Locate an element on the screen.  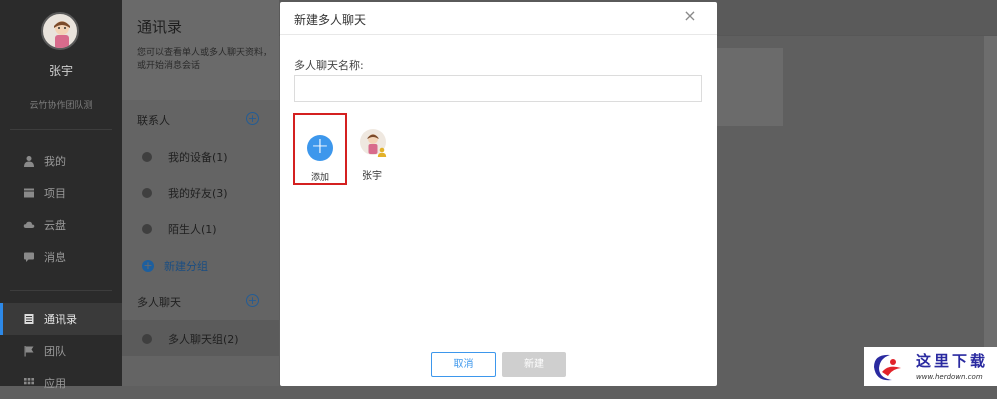
nav-item-label: 应用 is located at coordinates (55, 383).